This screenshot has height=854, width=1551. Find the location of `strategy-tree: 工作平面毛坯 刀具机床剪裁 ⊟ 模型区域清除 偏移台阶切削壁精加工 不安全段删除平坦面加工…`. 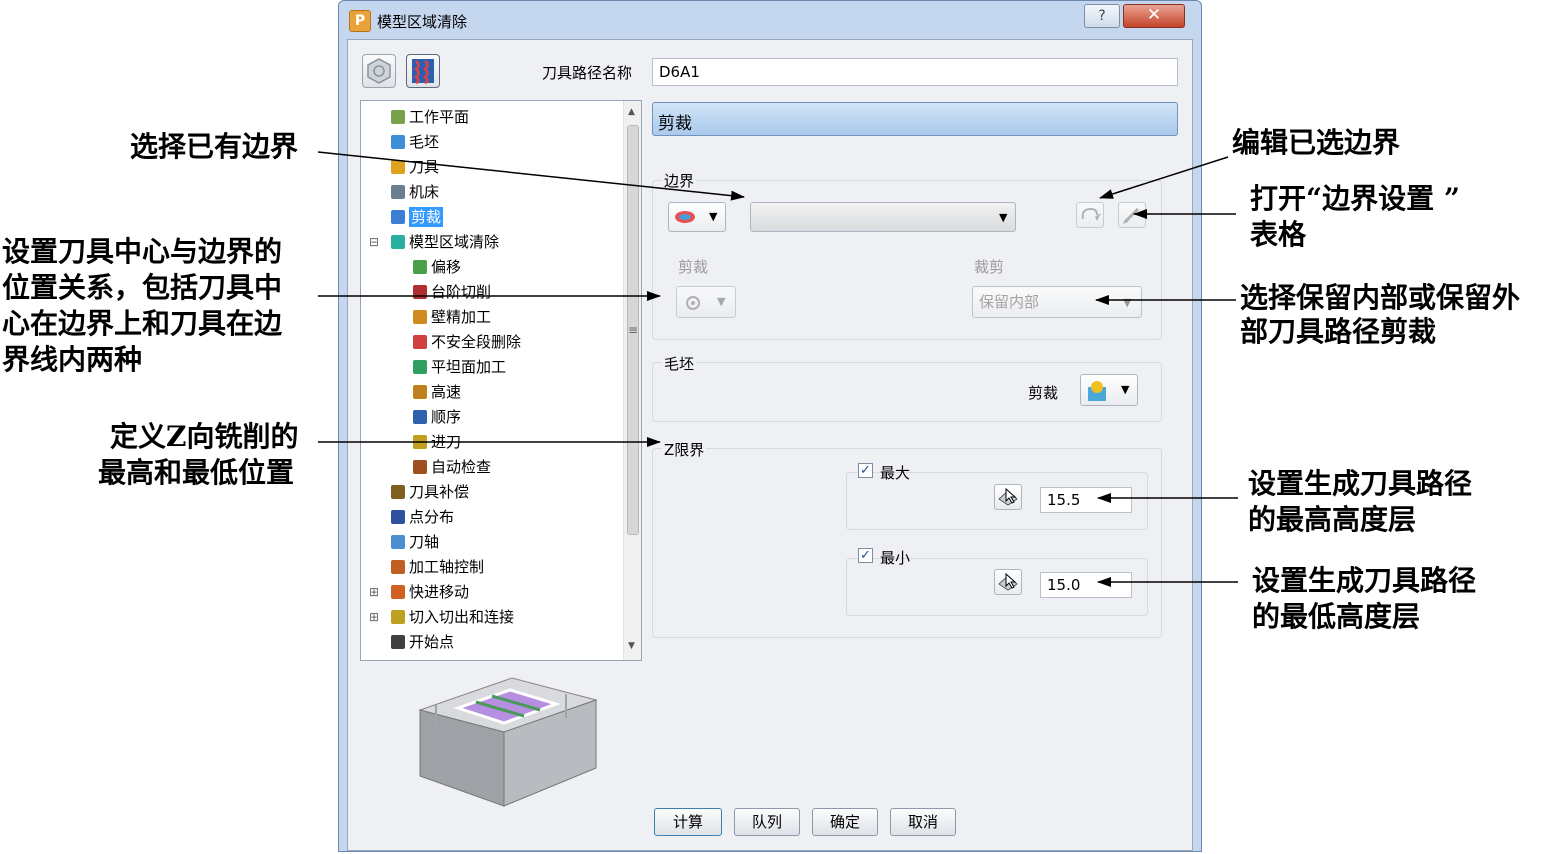

strategy-tree: 工作平面毛坯 刀具机床剪裁 ⊟ 模型区域清除 偏移台阶切削壁精加工 不安全段删除平坦面加工… is located at coordinates (501, 380).